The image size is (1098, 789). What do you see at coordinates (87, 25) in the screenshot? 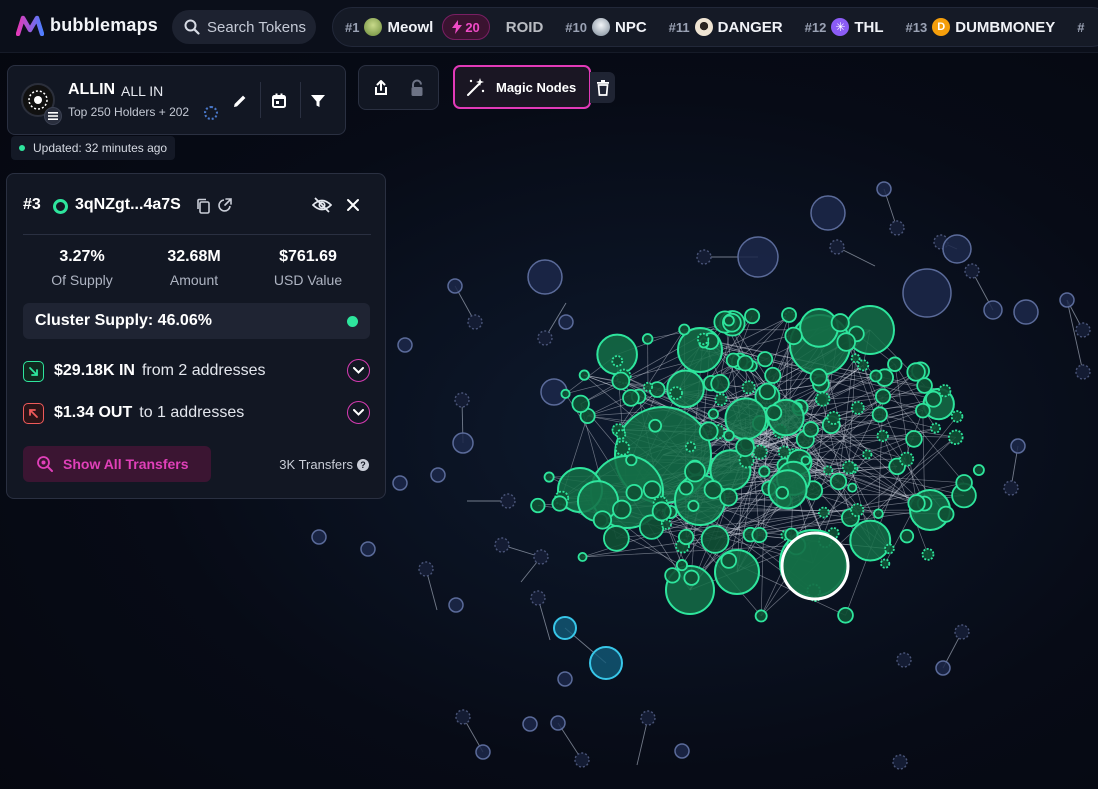
I see `brand-logo: bubblemaps` at bounding box center [87, 25].